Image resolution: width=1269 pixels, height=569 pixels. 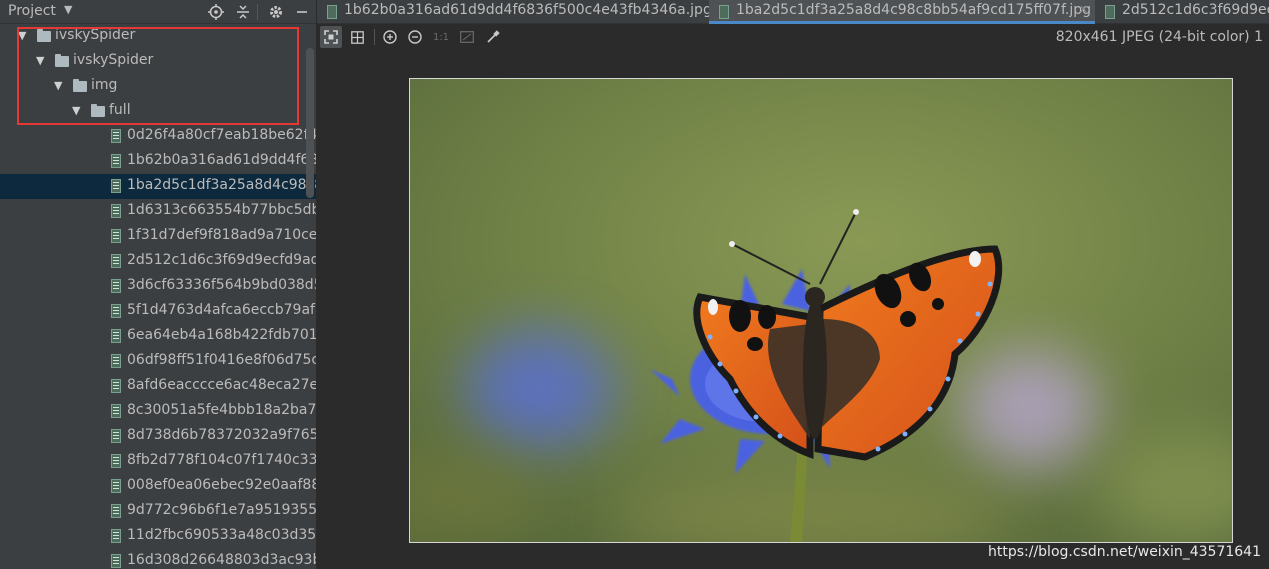 What do you see at coordinates (257, 12) in the screenshot?
I see `header-separator` at bounding box center [257, 12].